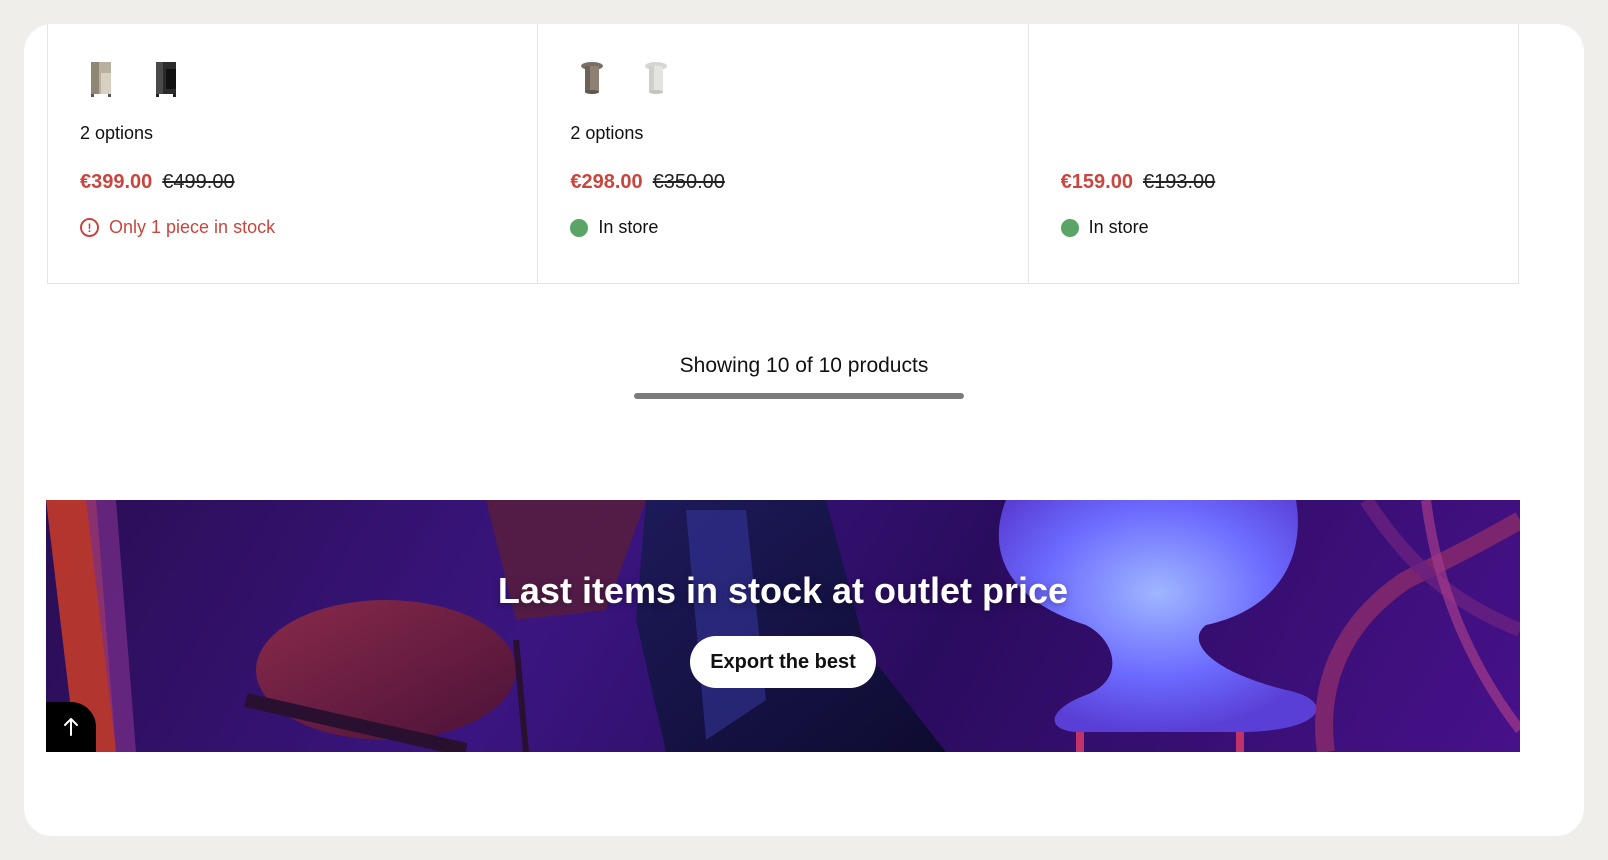 The height and width of the screenshot is (860, 1608). I want to click on arrow-up-icon, so click(71, 727).